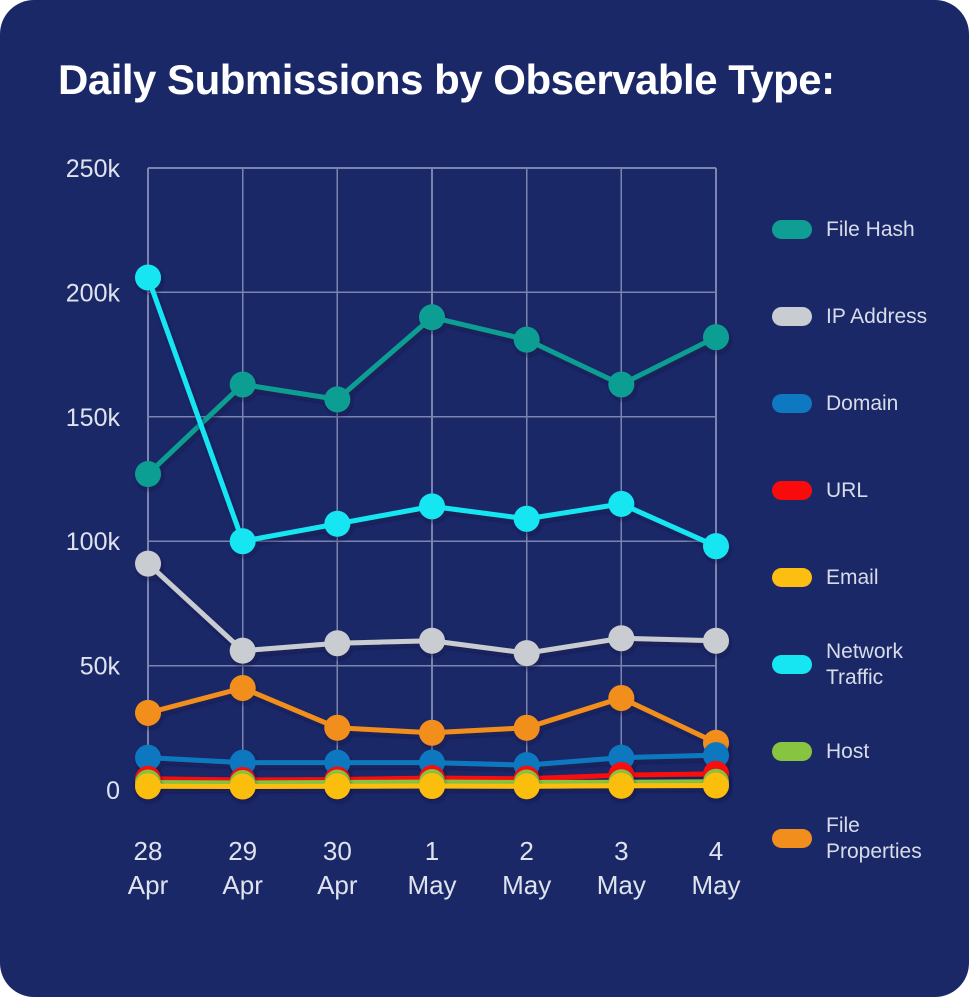 This screenshot has width=969, height=997. I want to click on y-tick-label: 50k, so click(100, 667).